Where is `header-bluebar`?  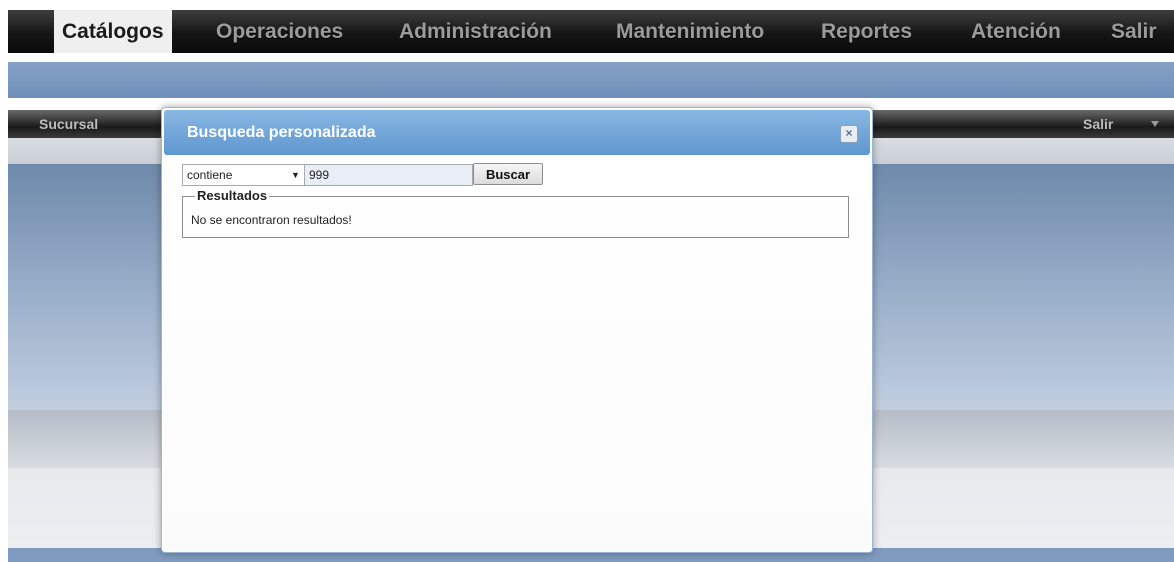 header-bluebar is located at coordinates (591, 80).